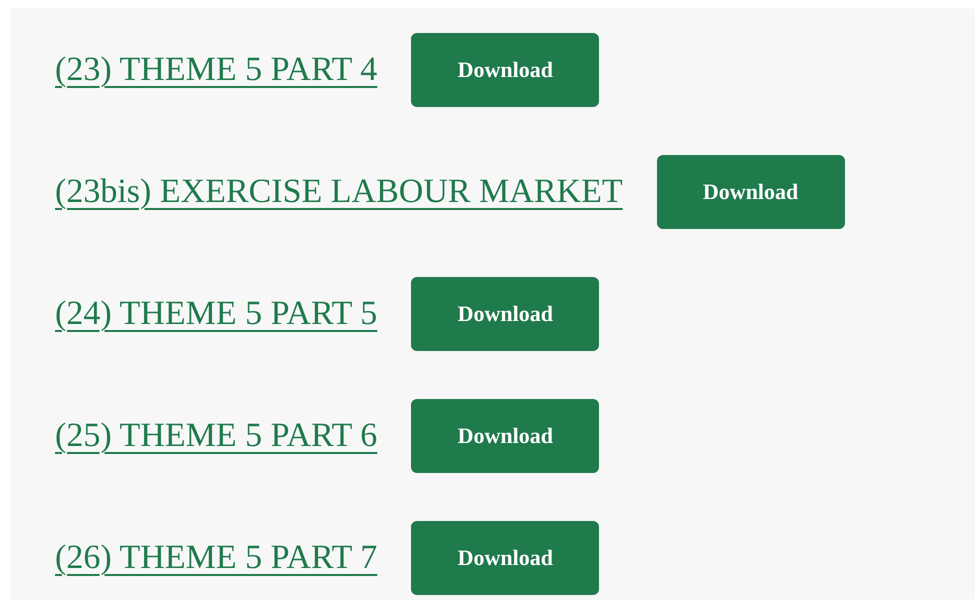 The width and height of the screenshot is (975, 607). What do you see at coordinates (216, 314) in the screenshot?
I see `document-link: (24) THEME 5 PART 5` at bounding box center [216, 314].